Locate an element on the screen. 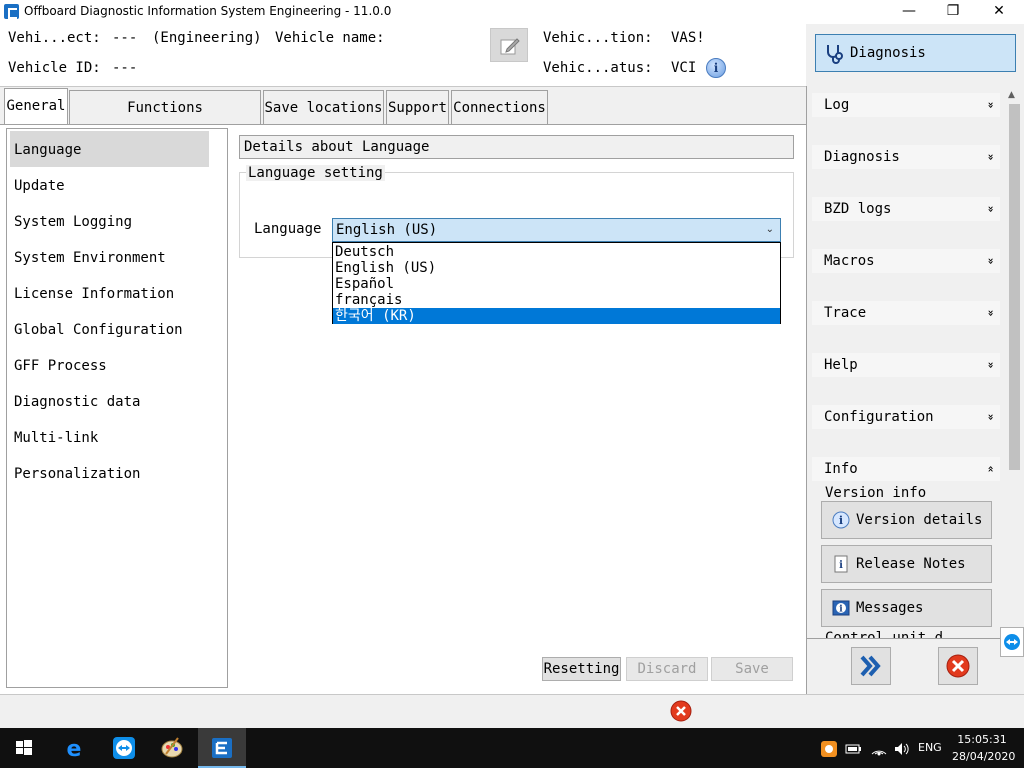 The width and height of the screenshot is (1024, 768). taskbar-edge: e is located at coordinates (74, 748).